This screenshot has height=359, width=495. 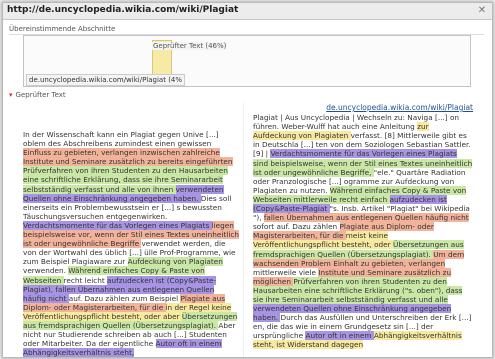 I want to click on checked-highlighted-segment: Aufdeckung von Plagiaten, so click(x=175, y=262).